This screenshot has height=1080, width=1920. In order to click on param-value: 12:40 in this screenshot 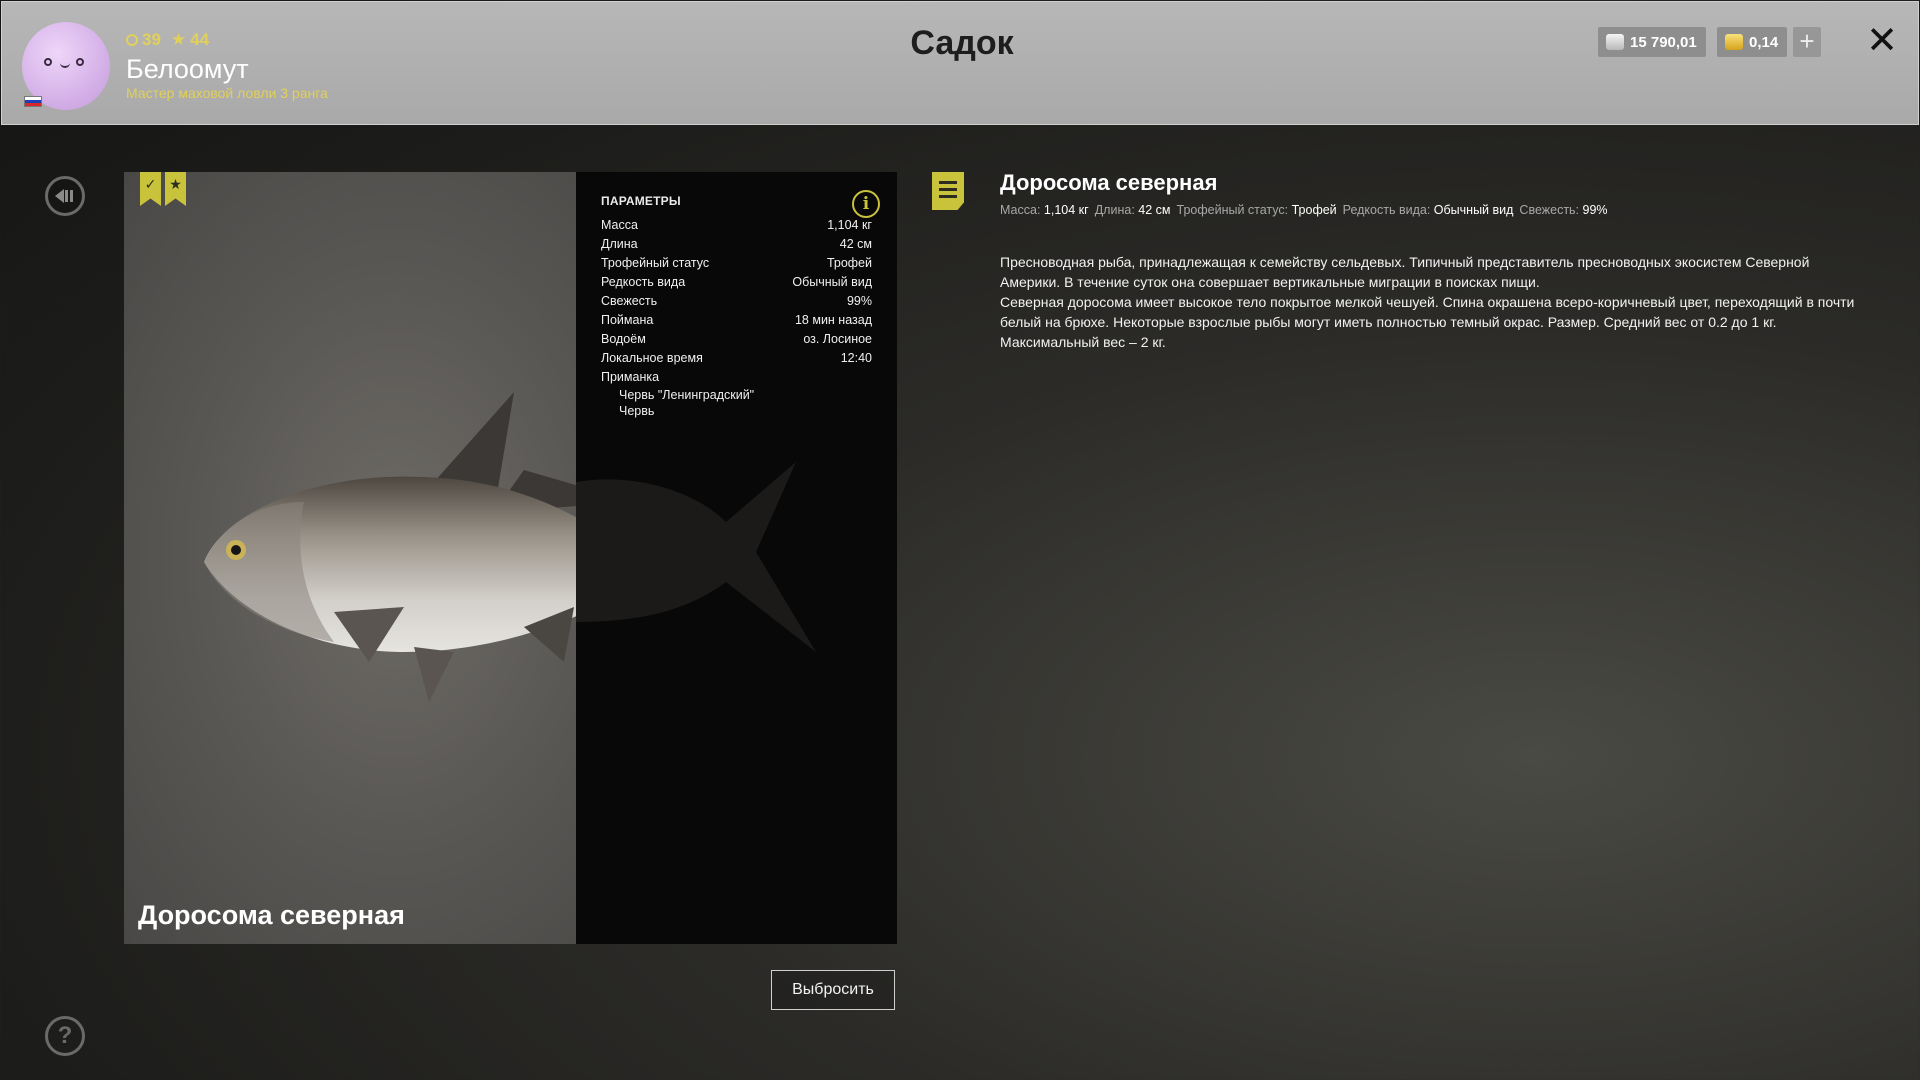, I will do `click(856, 358)`.